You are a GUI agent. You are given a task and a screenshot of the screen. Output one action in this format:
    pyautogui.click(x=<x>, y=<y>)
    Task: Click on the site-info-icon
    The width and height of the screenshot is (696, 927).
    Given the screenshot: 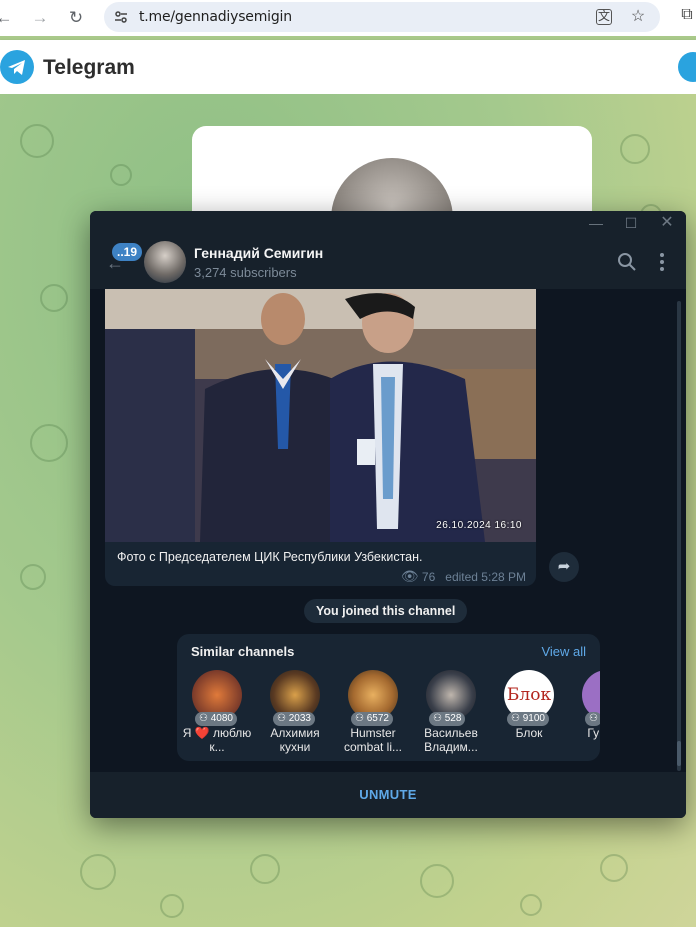 What is the action you would take?
    pyautogui.click(x=121, y=17)
    